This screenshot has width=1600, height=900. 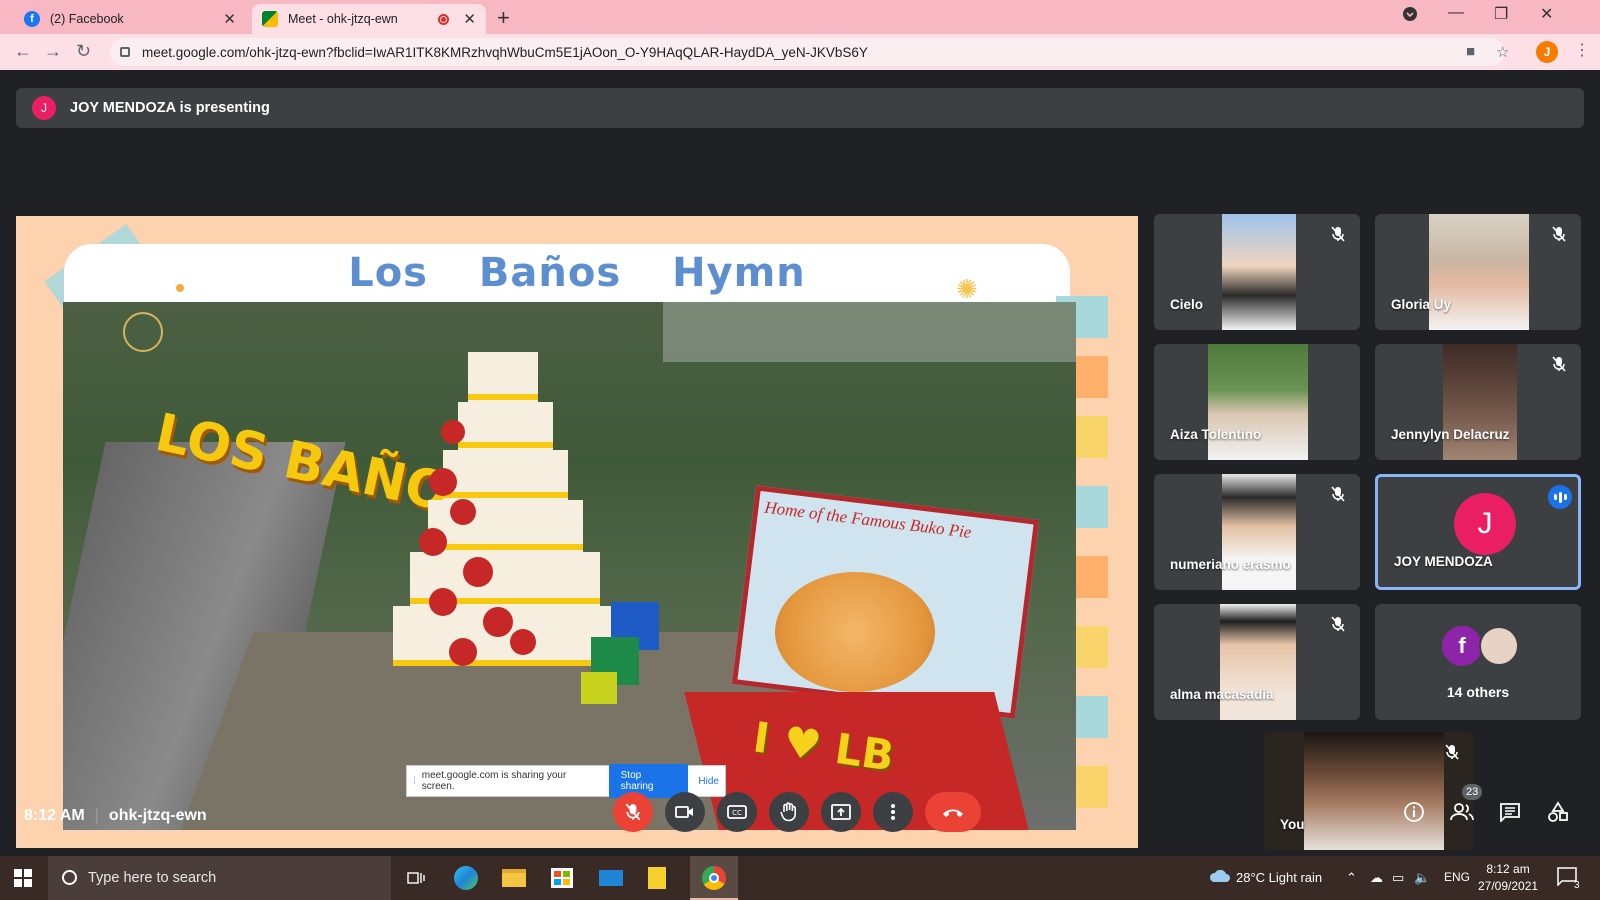 What do you see at coordinates (1222, 694) in the screenshot?
I see `participant-name: alma macasadia` at bounding box center [1222, 694].